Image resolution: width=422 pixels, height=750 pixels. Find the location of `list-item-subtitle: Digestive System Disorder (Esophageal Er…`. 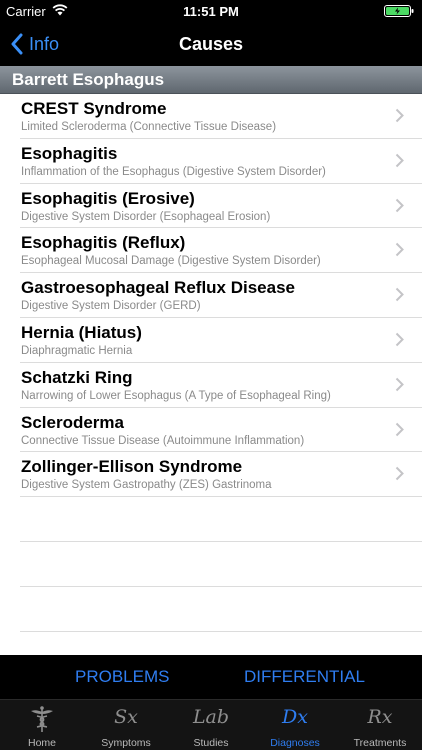

list-item-subtitle: Digestive System Disorder (Esophageal Er… is located at coordinates (146, 216).